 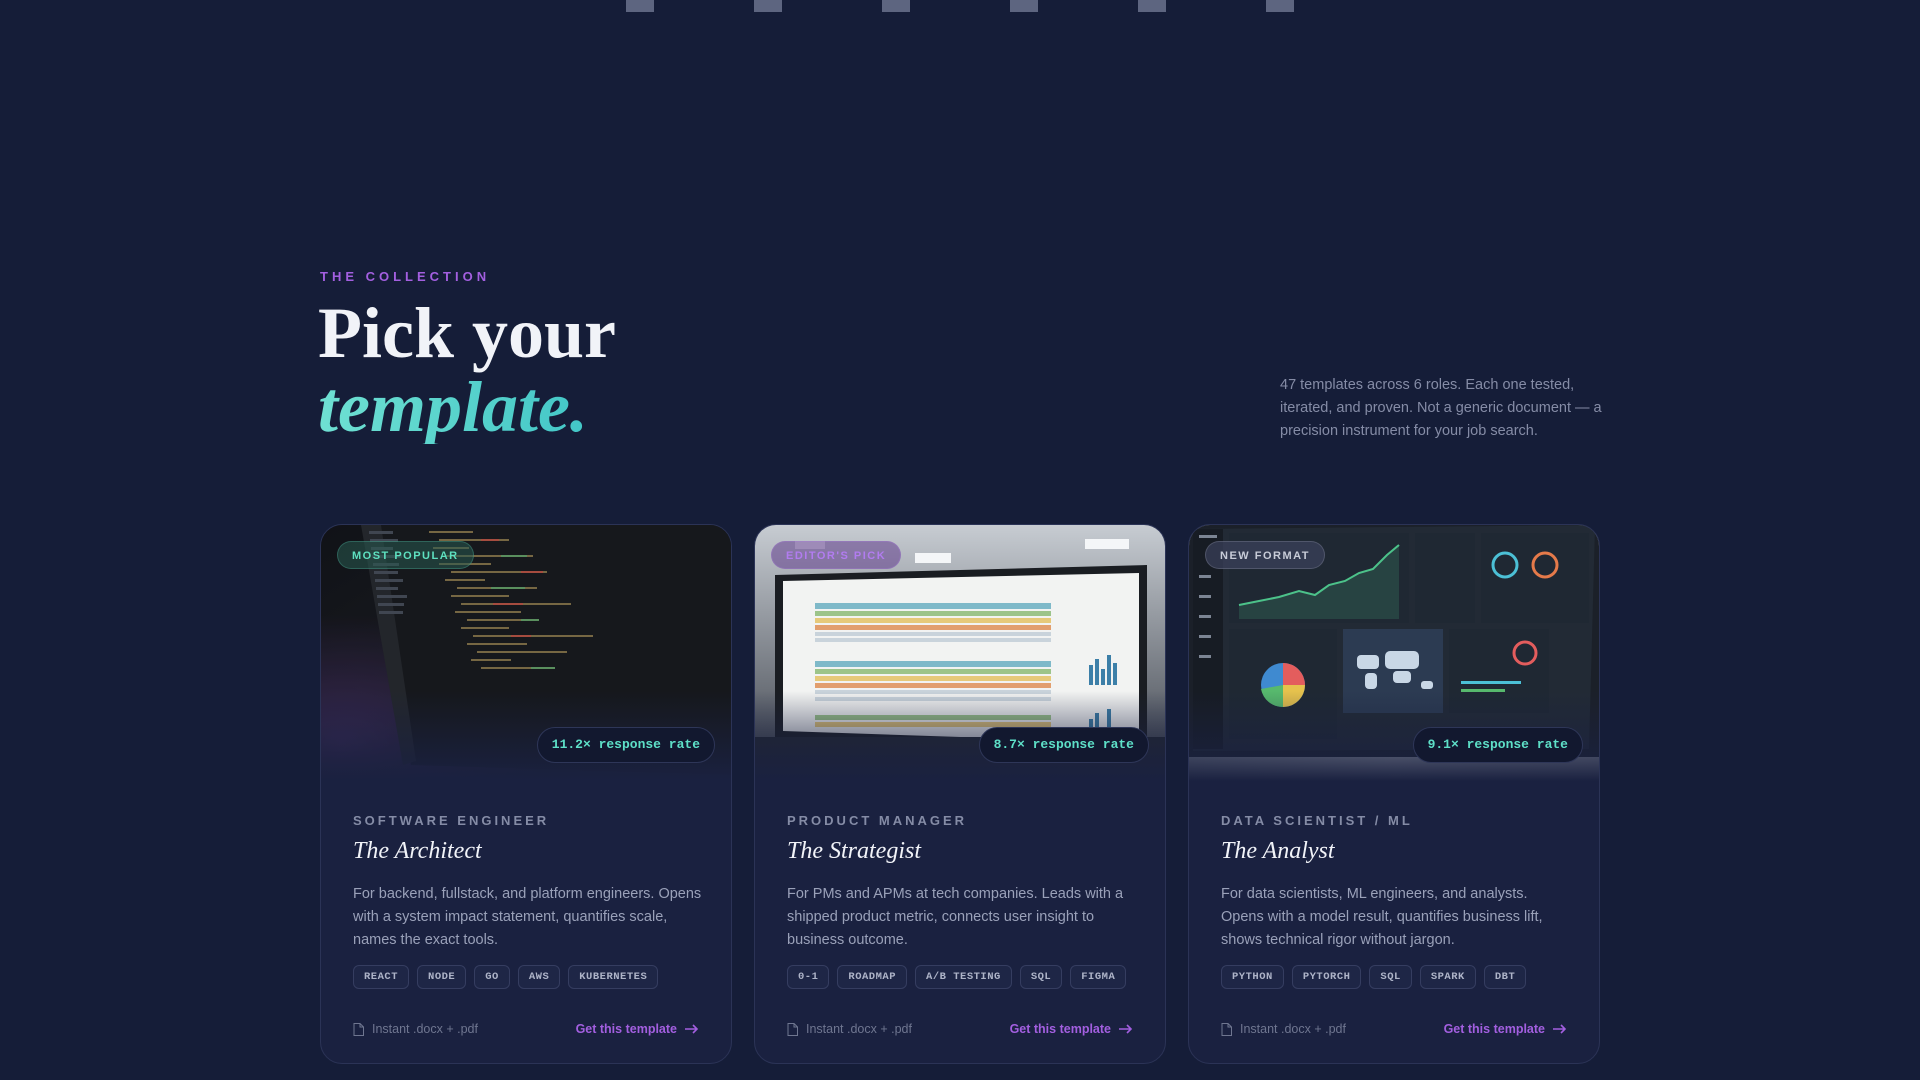 I want to click on card-title: The Strategist, so click(x=854, y=851).